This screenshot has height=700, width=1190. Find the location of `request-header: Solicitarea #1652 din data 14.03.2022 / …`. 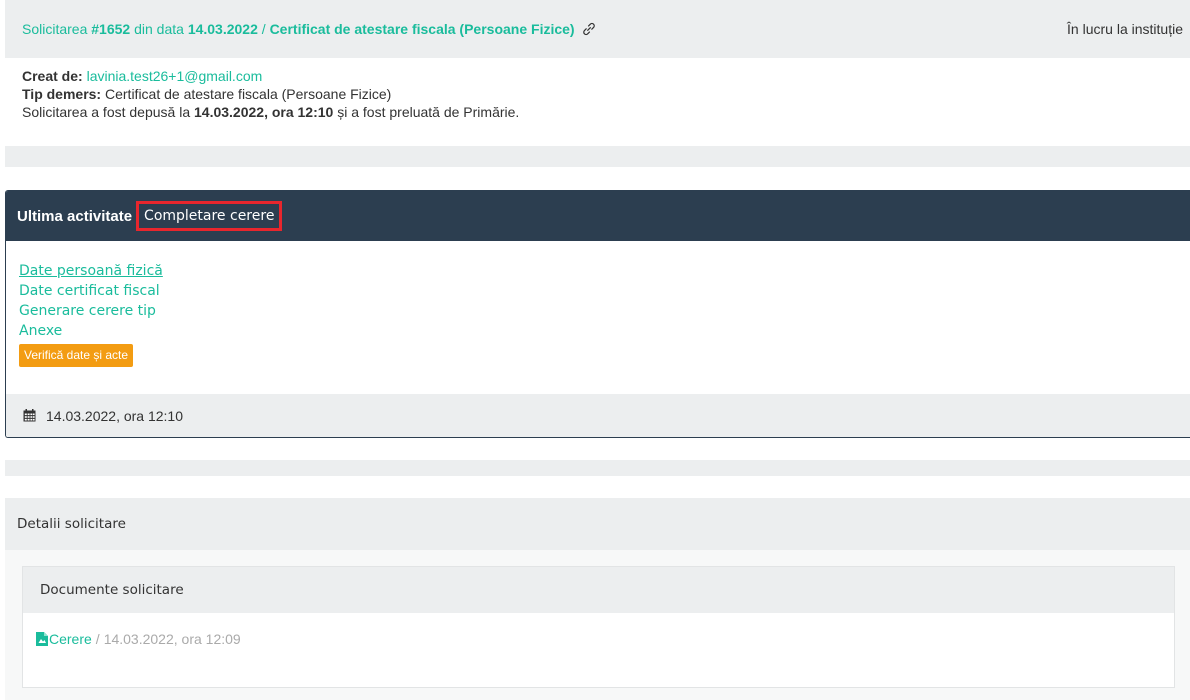

request-header: Solicitarea #1652 din data 14.03.2022 / … is located at coordinates (597, 29).